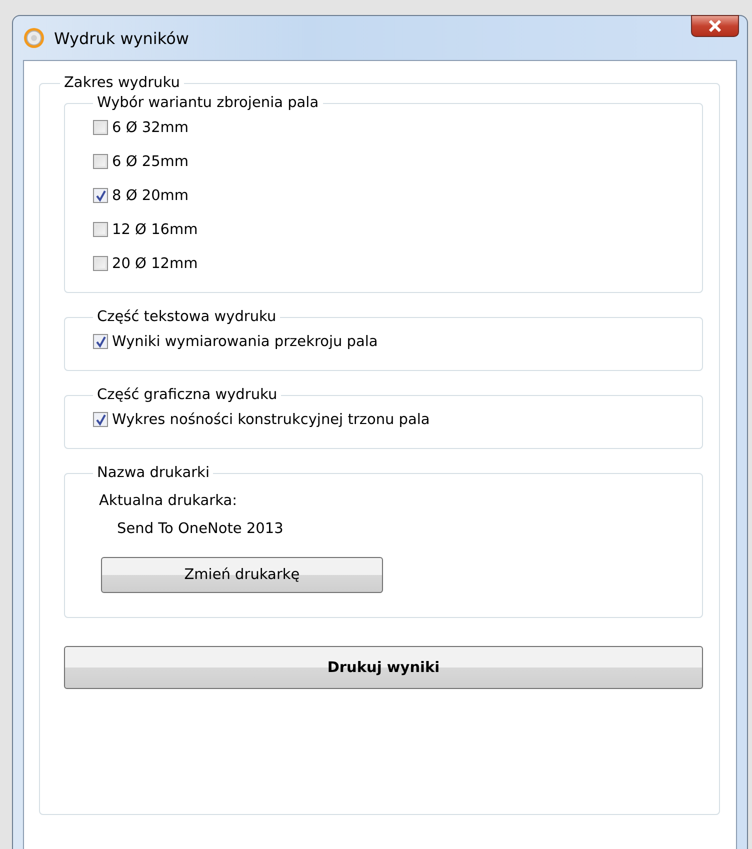  Describe the element at coordinates (383, 667) in the screenshot. I see `print-button: Drukuj wyniki` at that location.